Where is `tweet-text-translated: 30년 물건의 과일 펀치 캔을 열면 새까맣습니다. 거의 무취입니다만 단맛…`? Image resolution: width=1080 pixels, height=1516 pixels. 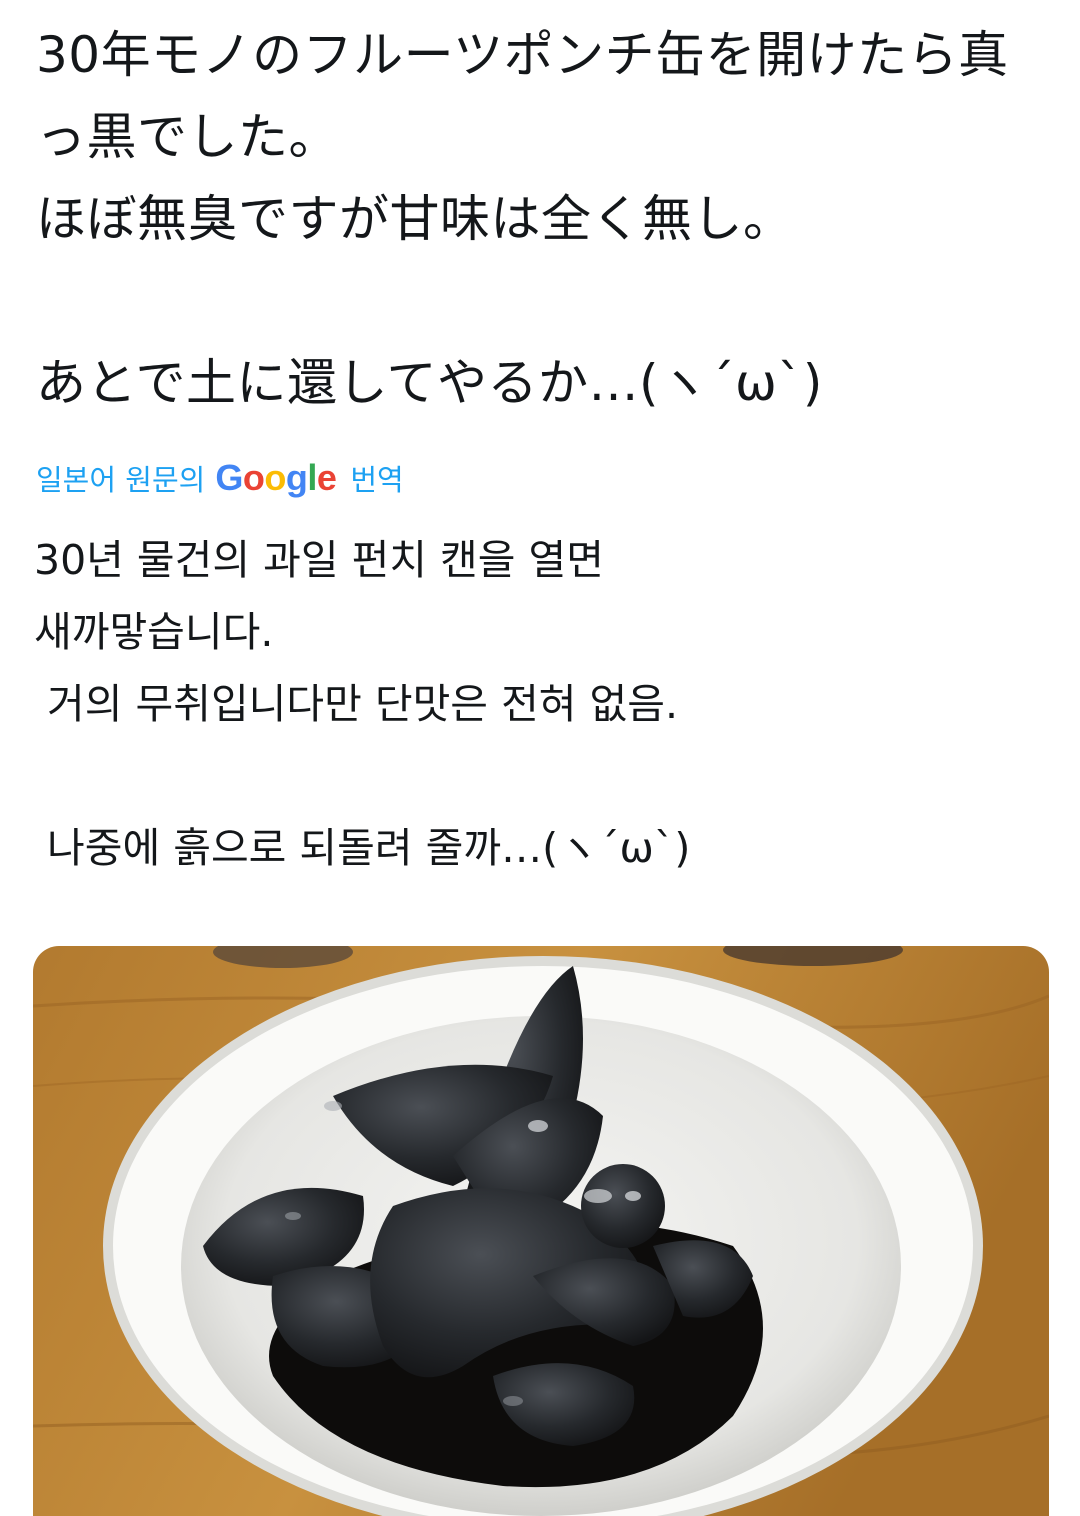
tweet-text-translated: 30년 물건의 과일 펀치 캔을 열면 새까맣습니다. 거의 무취입니다만 단맛… is located at coordinates (362, 704).